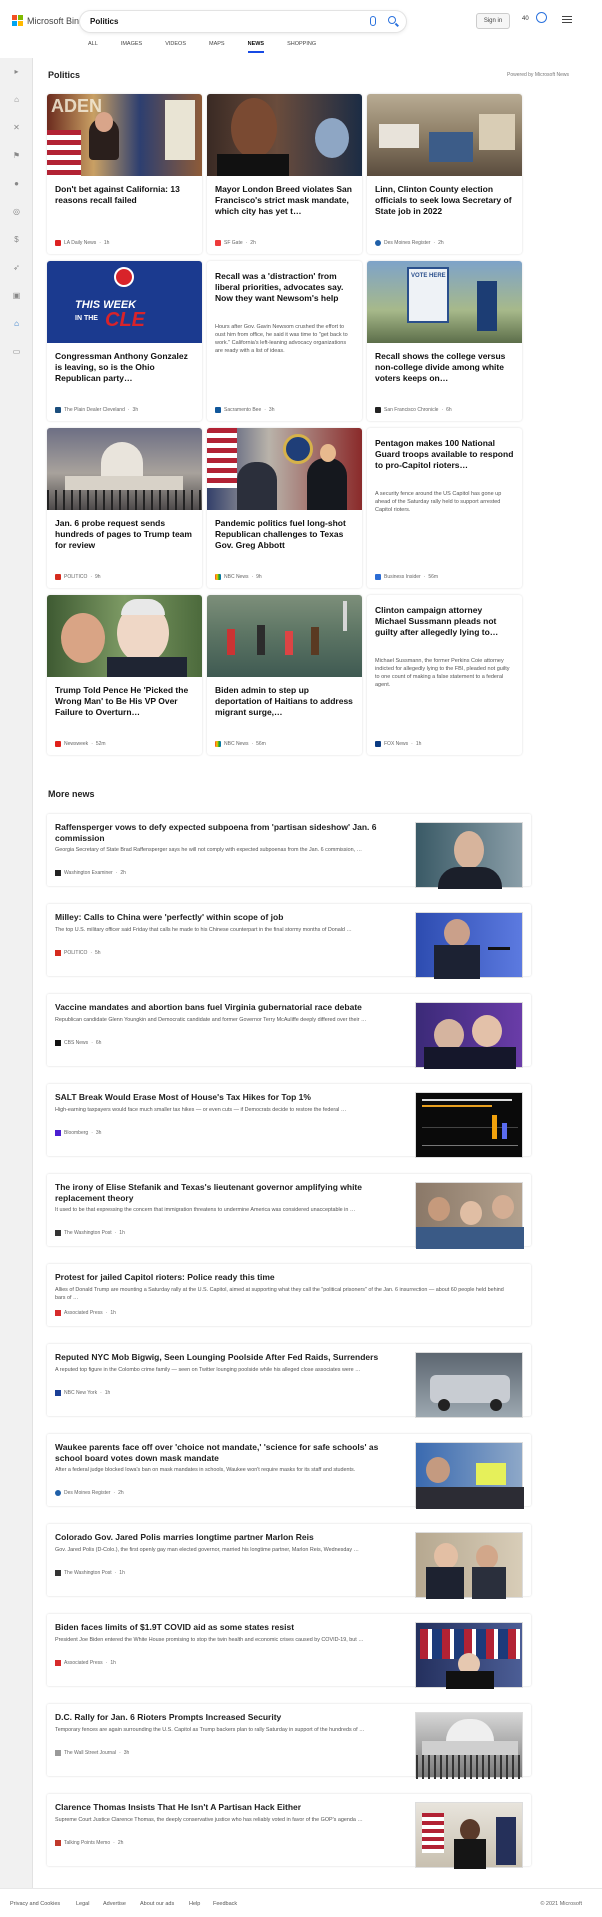 Image resolution: width=602 pixels, height=1917 pixels. I want to click on money-icon: ▭, so click(16, 352).